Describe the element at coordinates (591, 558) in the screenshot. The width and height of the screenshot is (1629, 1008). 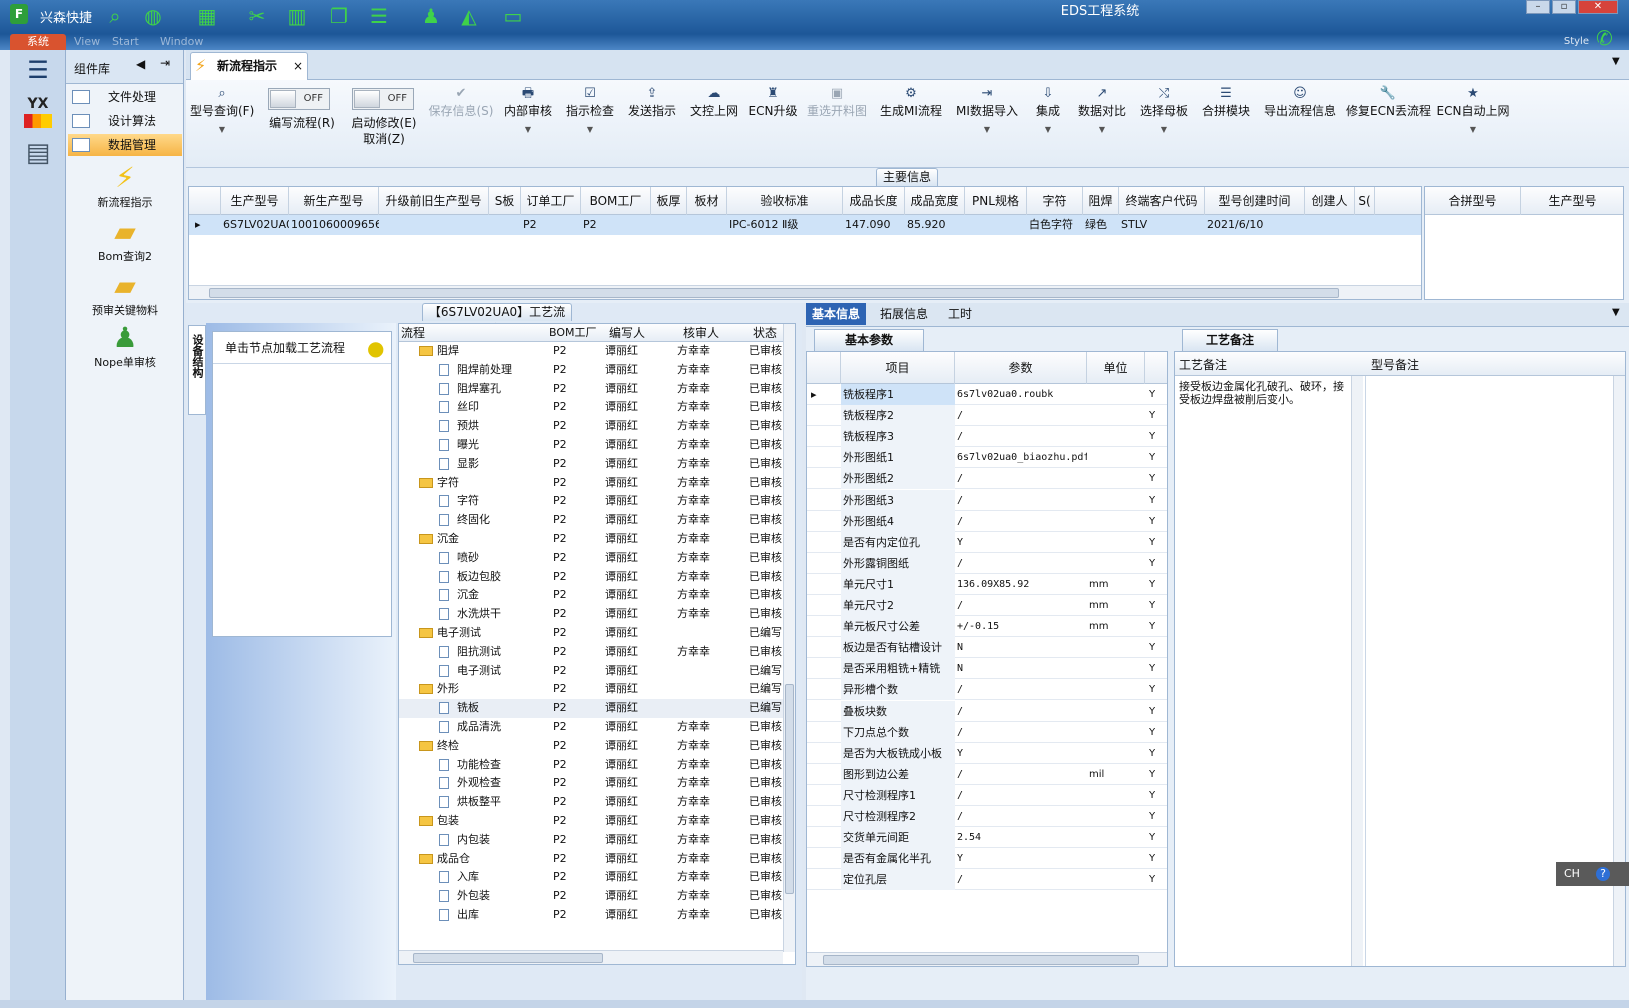
I see `tree-row: 喷砂 P2 谭丽红 方幸幸 已审核` at that location.